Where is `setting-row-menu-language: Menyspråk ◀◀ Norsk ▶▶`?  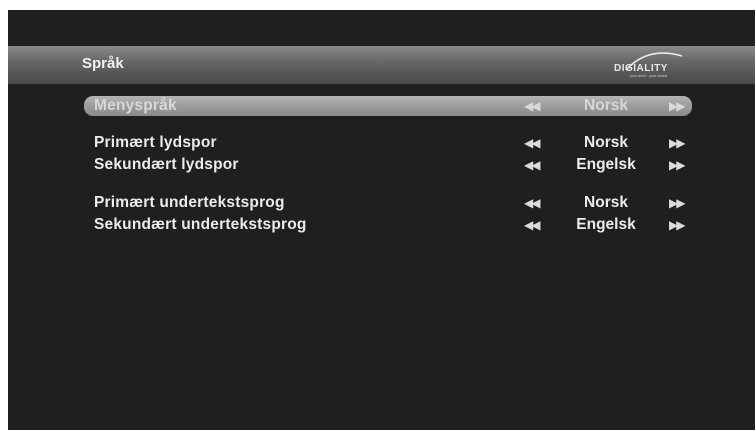 setting-row-menu-language: Menyspråk ◀◀ Norsk ▶▶ is located at coordinates (388, 106).